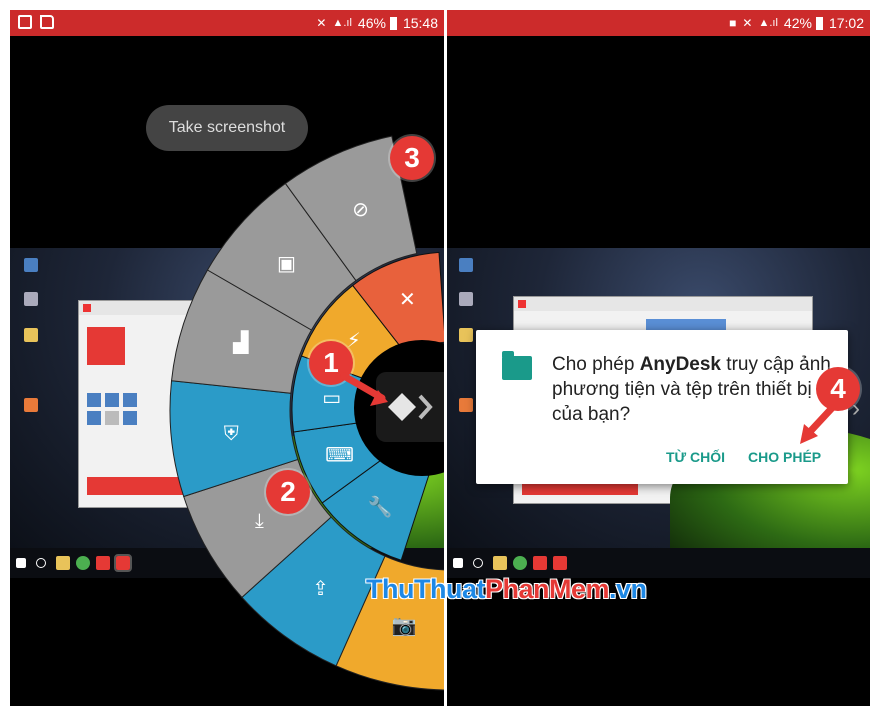 The image size is (870, 706). Describe the element at coordinates (331, 398) in the screenshot. I see `monitor-icon: ▭` at that location.